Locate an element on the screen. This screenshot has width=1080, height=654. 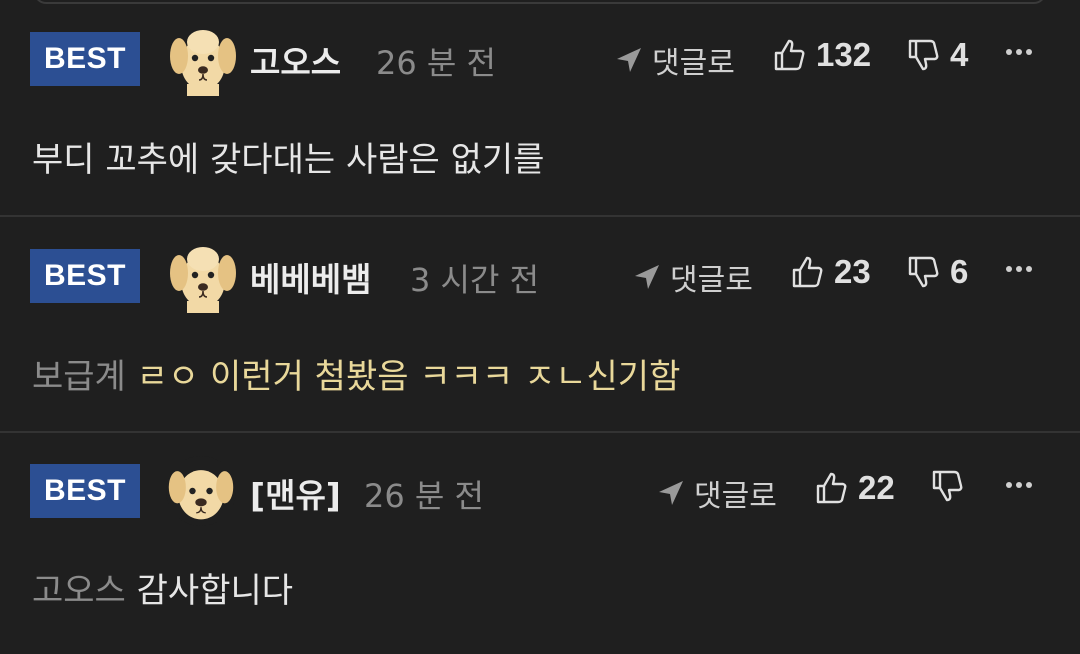
comment-body: 보급계 ㄹㅇ 이런거 첨봤음 ㅋㅋㅋ ㅈㄴ신기함 is located at coordinates (356, 373).